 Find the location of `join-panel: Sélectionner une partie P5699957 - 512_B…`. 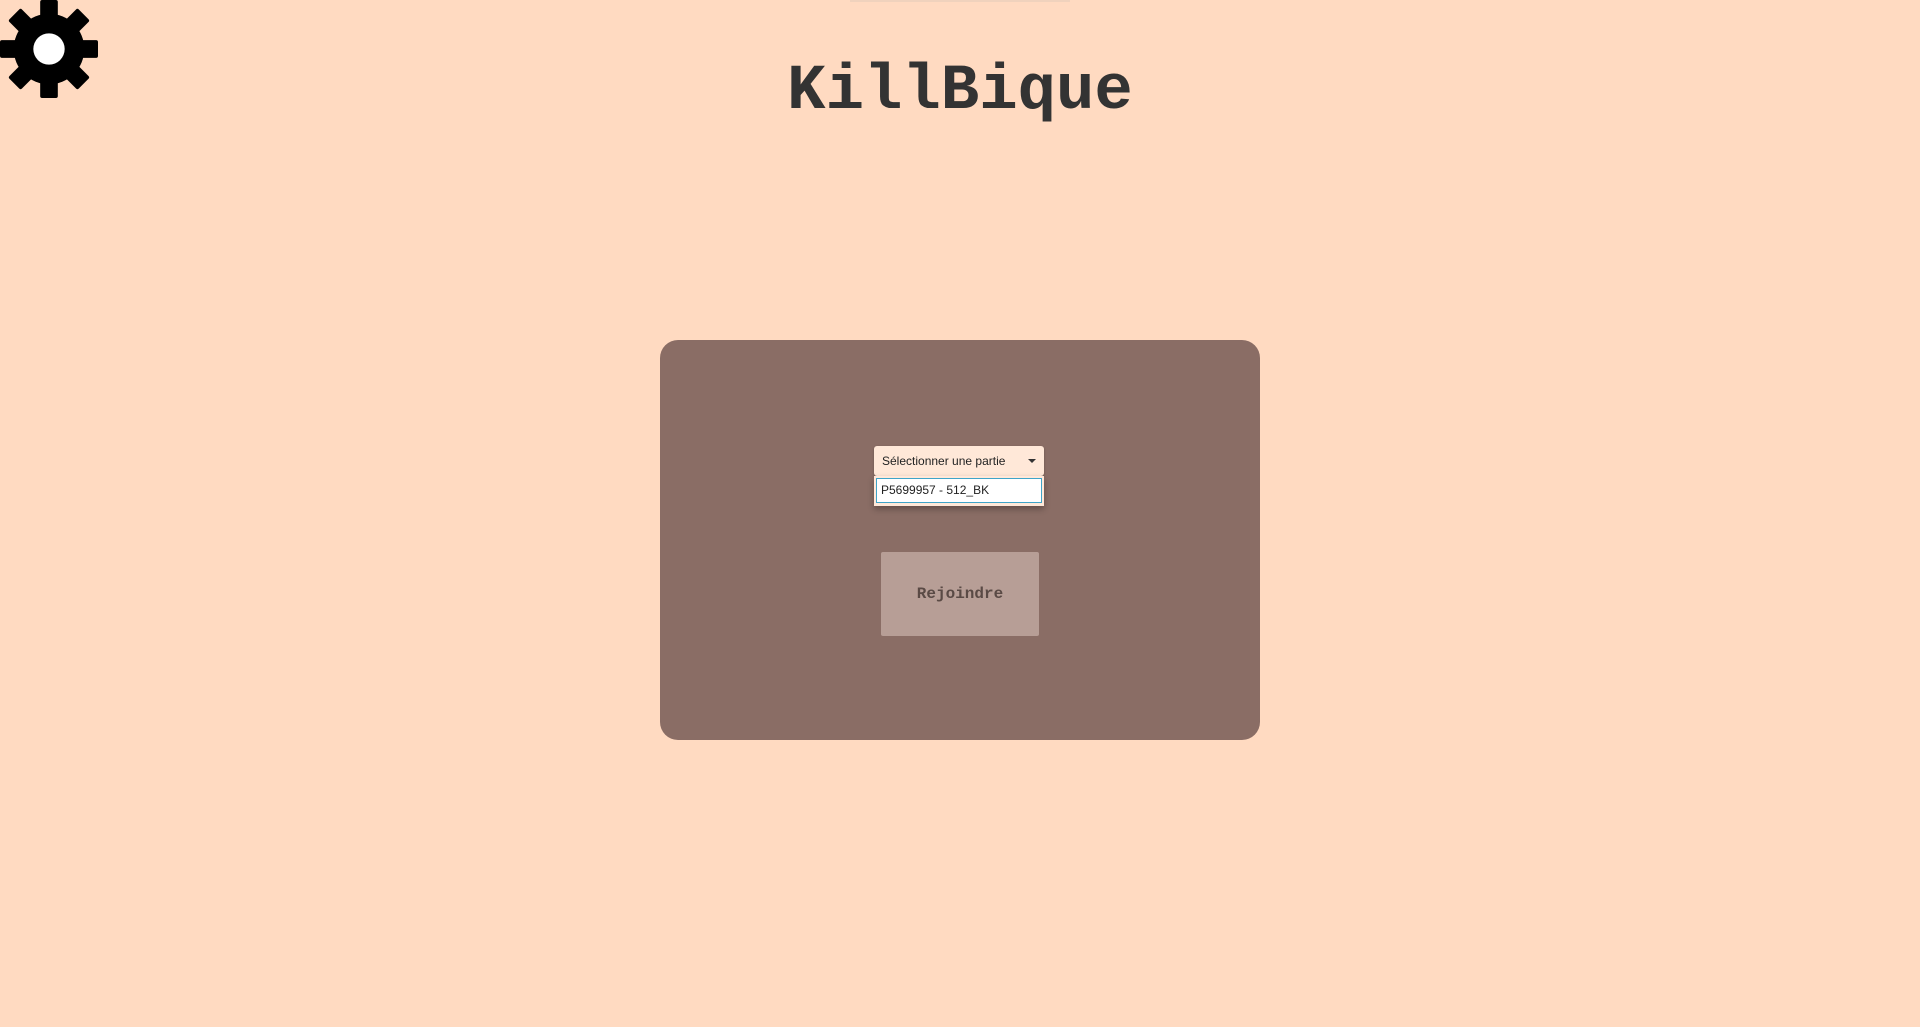

join-panel: Sélectionner une partie P5699957 - 512_B… is located at coordinates (960, 540).